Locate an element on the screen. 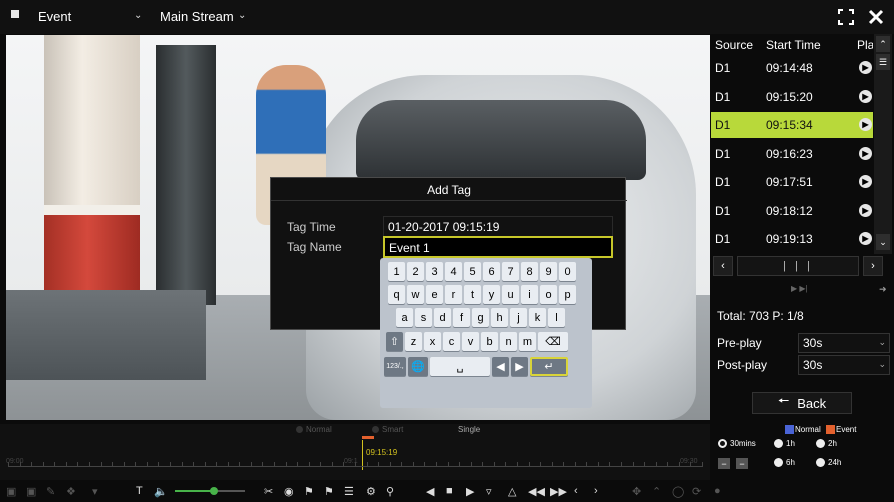 The image size is (894, 502). key-p: p is located at coordinates (567, 294).